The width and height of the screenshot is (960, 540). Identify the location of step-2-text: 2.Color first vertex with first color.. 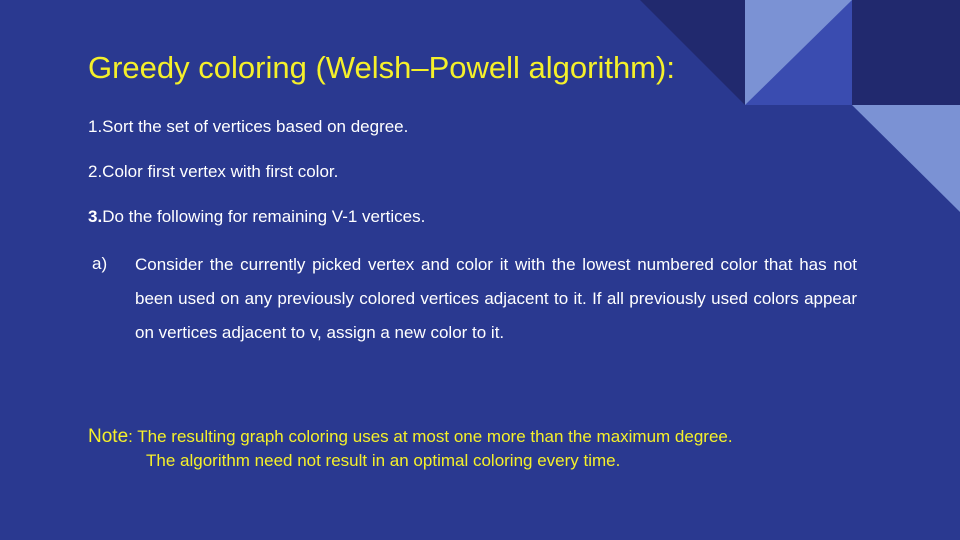
(213, 171).